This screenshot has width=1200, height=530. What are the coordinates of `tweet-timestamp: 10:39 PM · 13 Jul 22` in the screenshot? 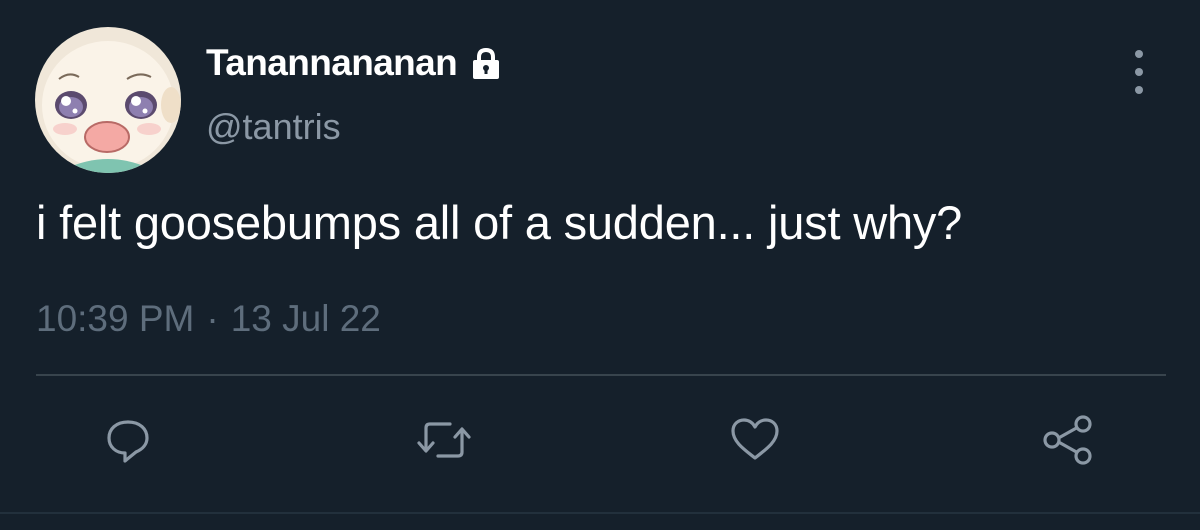 It's located at (208, 319).